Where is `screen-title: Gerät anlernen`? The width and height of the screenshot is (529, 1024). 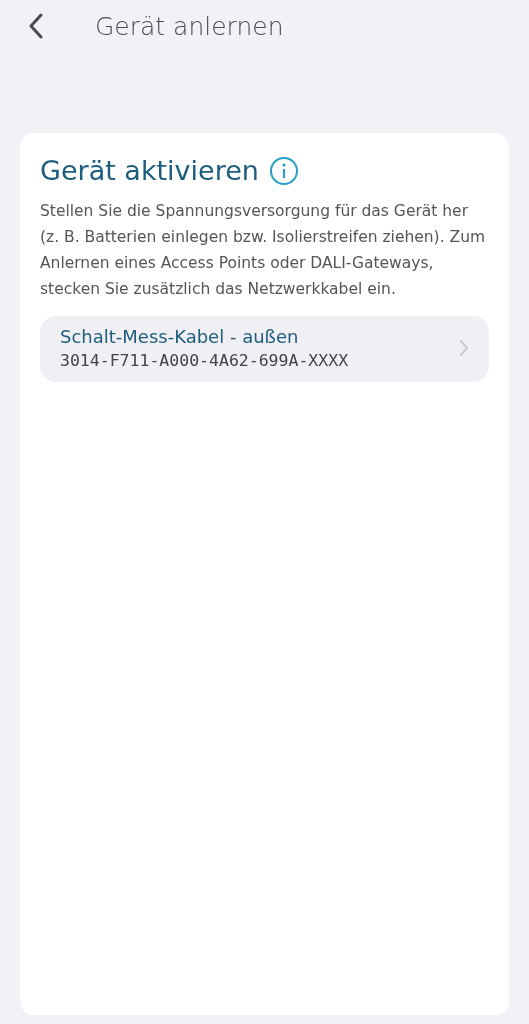 screen-title: Gerät anlernen is located at coordinates (189, 26).